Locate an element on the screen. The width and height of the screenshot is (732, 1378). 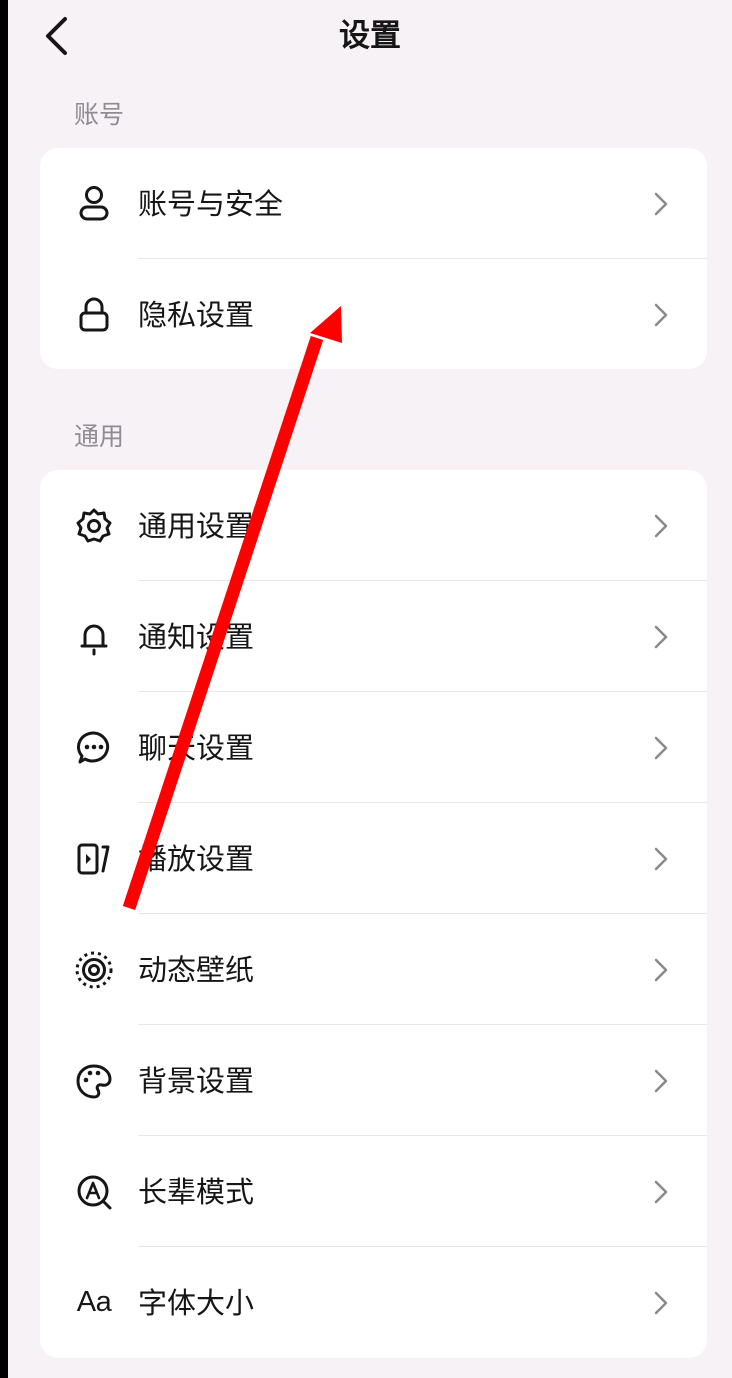
user-icon is located at coordinates (94, 204).